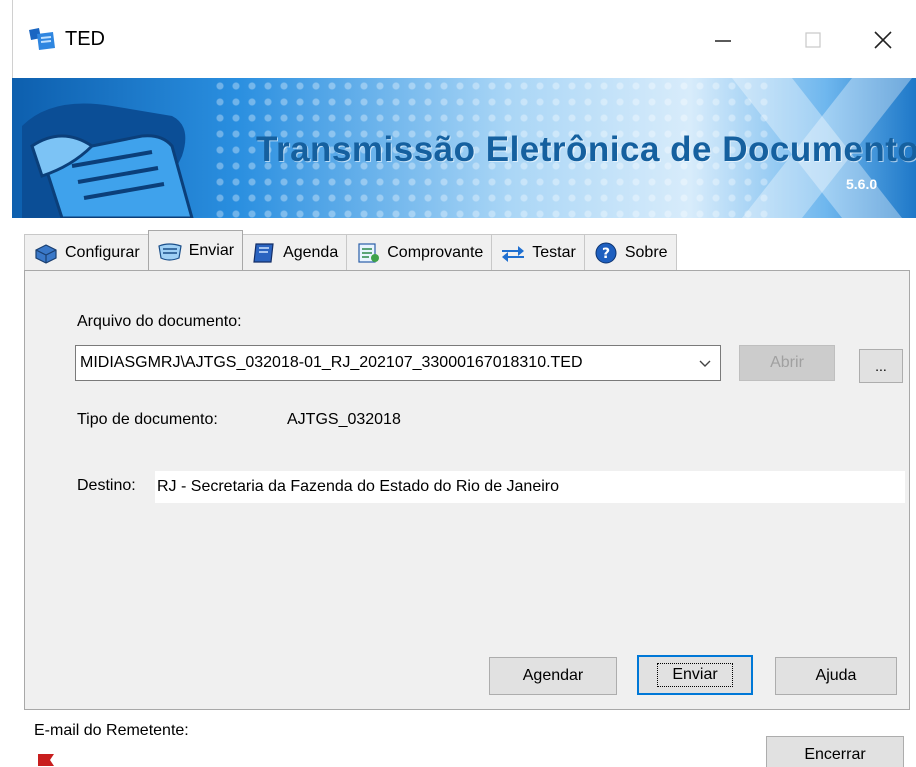 The height and width of the screenshot is (767, 916). What do you see at coordinates (369, 252) in the screenshot?
I see `receipt-icon` at bounding box center [369, 252].